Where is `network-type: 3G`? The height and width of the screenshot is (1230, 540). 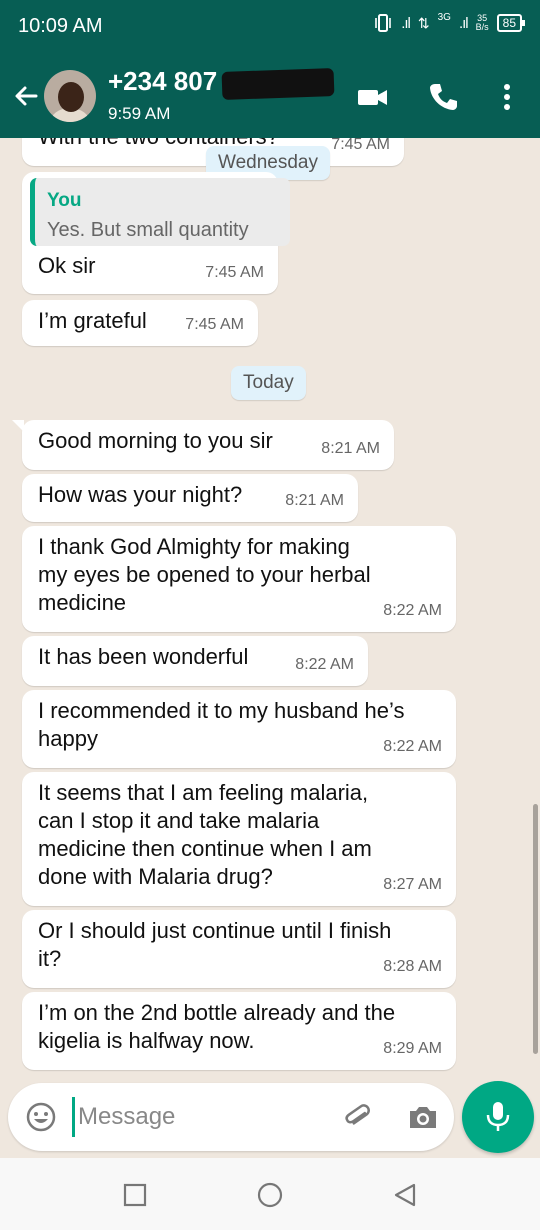 network-type: 3G is located at coordinates (444, 17).